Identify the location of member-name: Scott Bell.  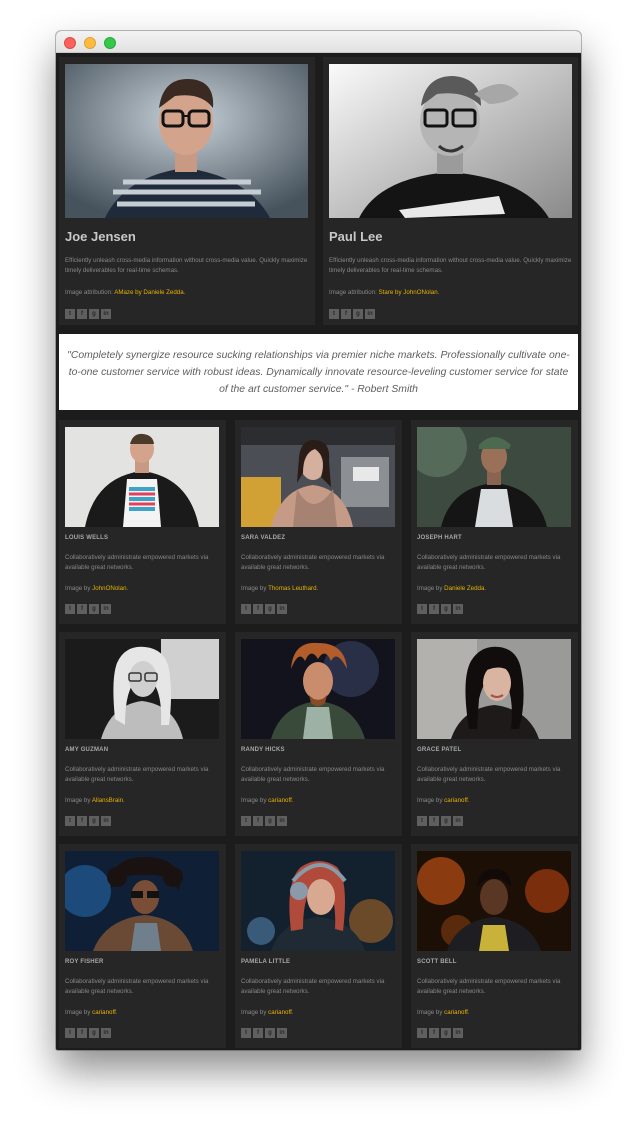
(437, 962).